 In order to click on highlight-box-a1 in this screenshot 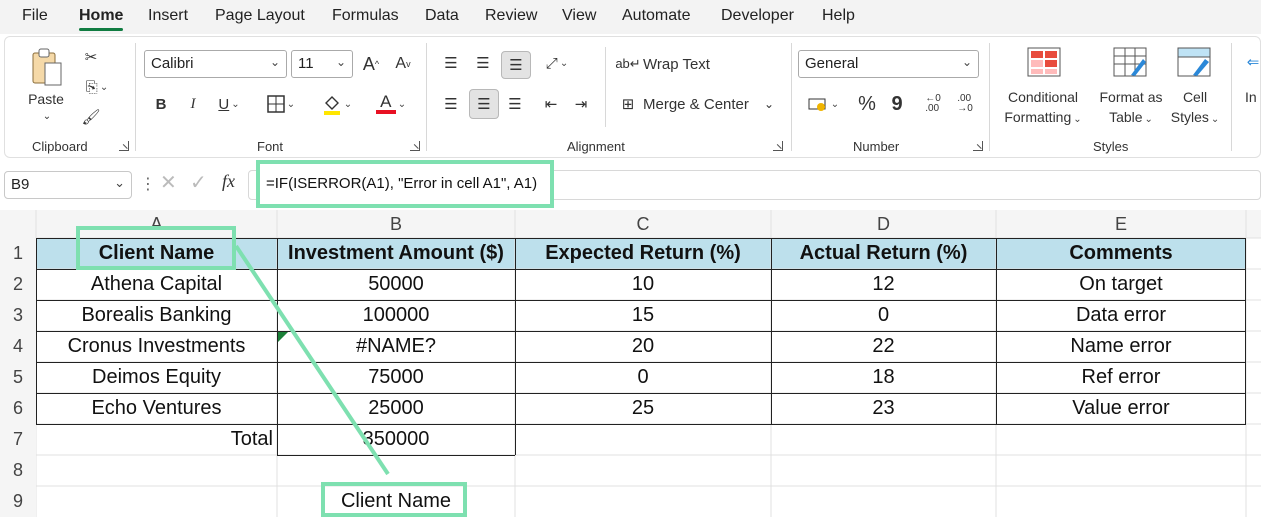, I will do `click(156, 248)`.